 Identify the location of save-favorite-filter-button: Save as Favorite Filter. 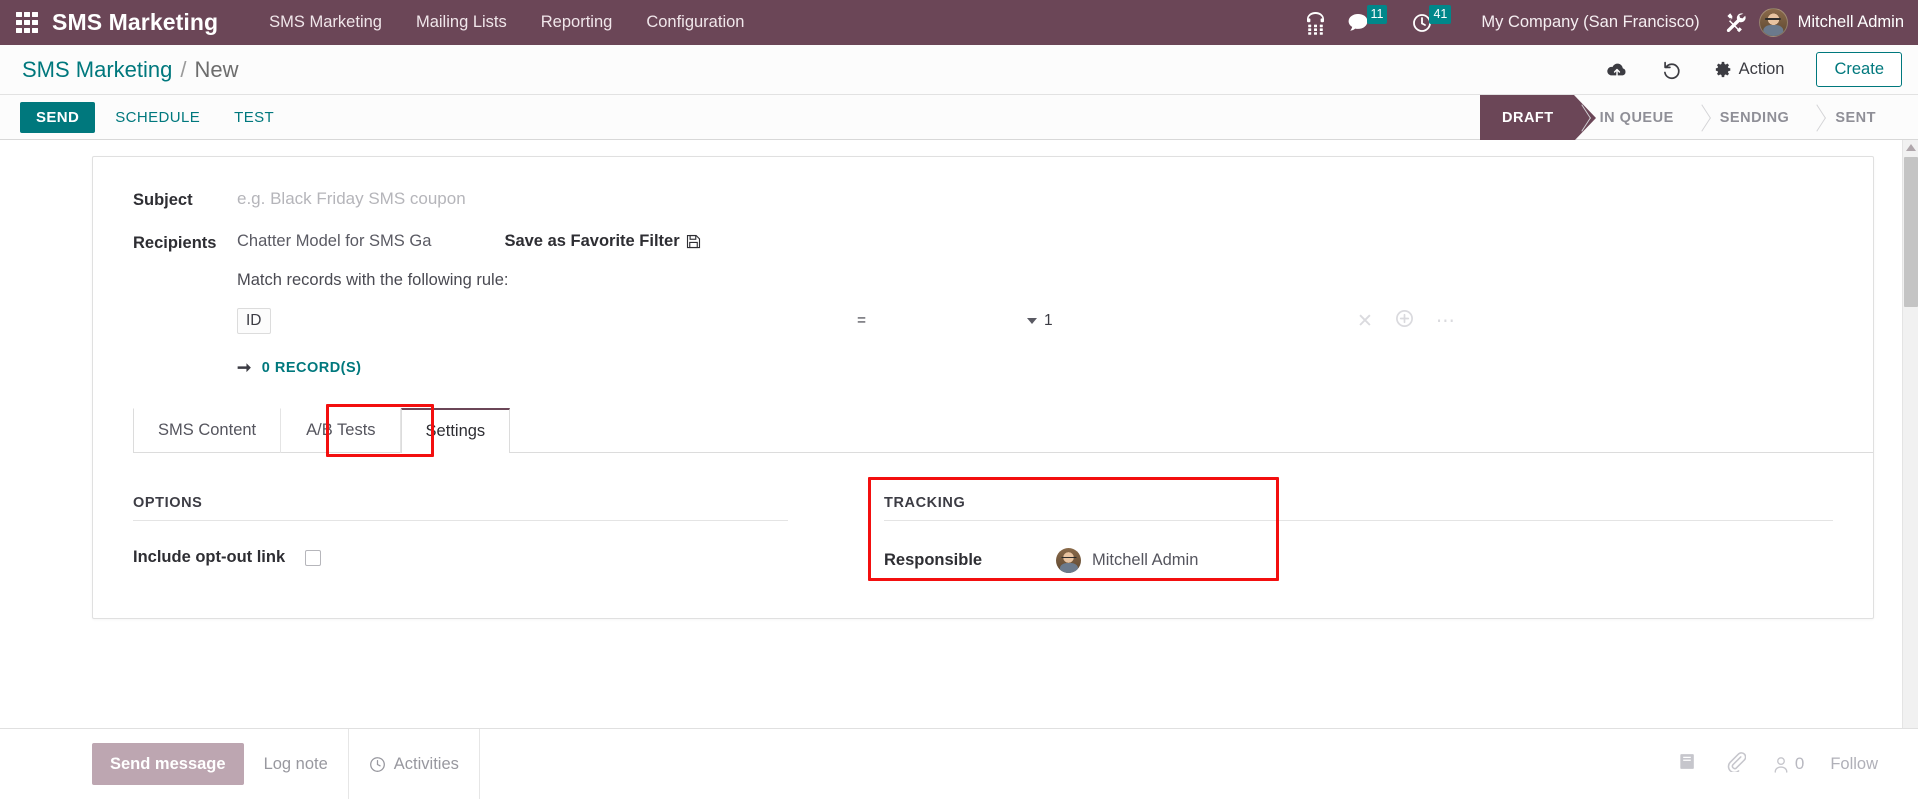
(602, 241).